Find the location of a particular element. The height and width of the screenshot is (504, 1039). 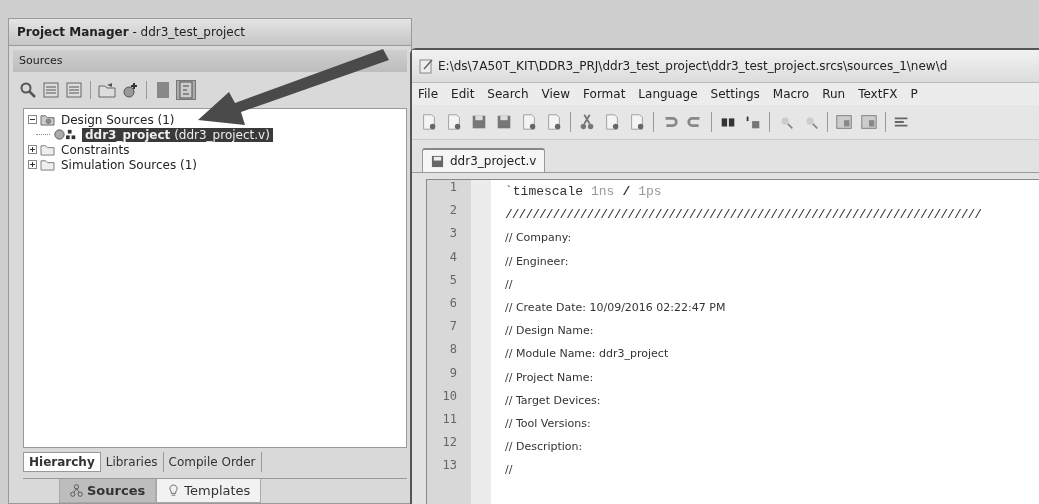

code-text: ////////////////////////////////////////////////////////////////////// is located at coordinates (743, 215).